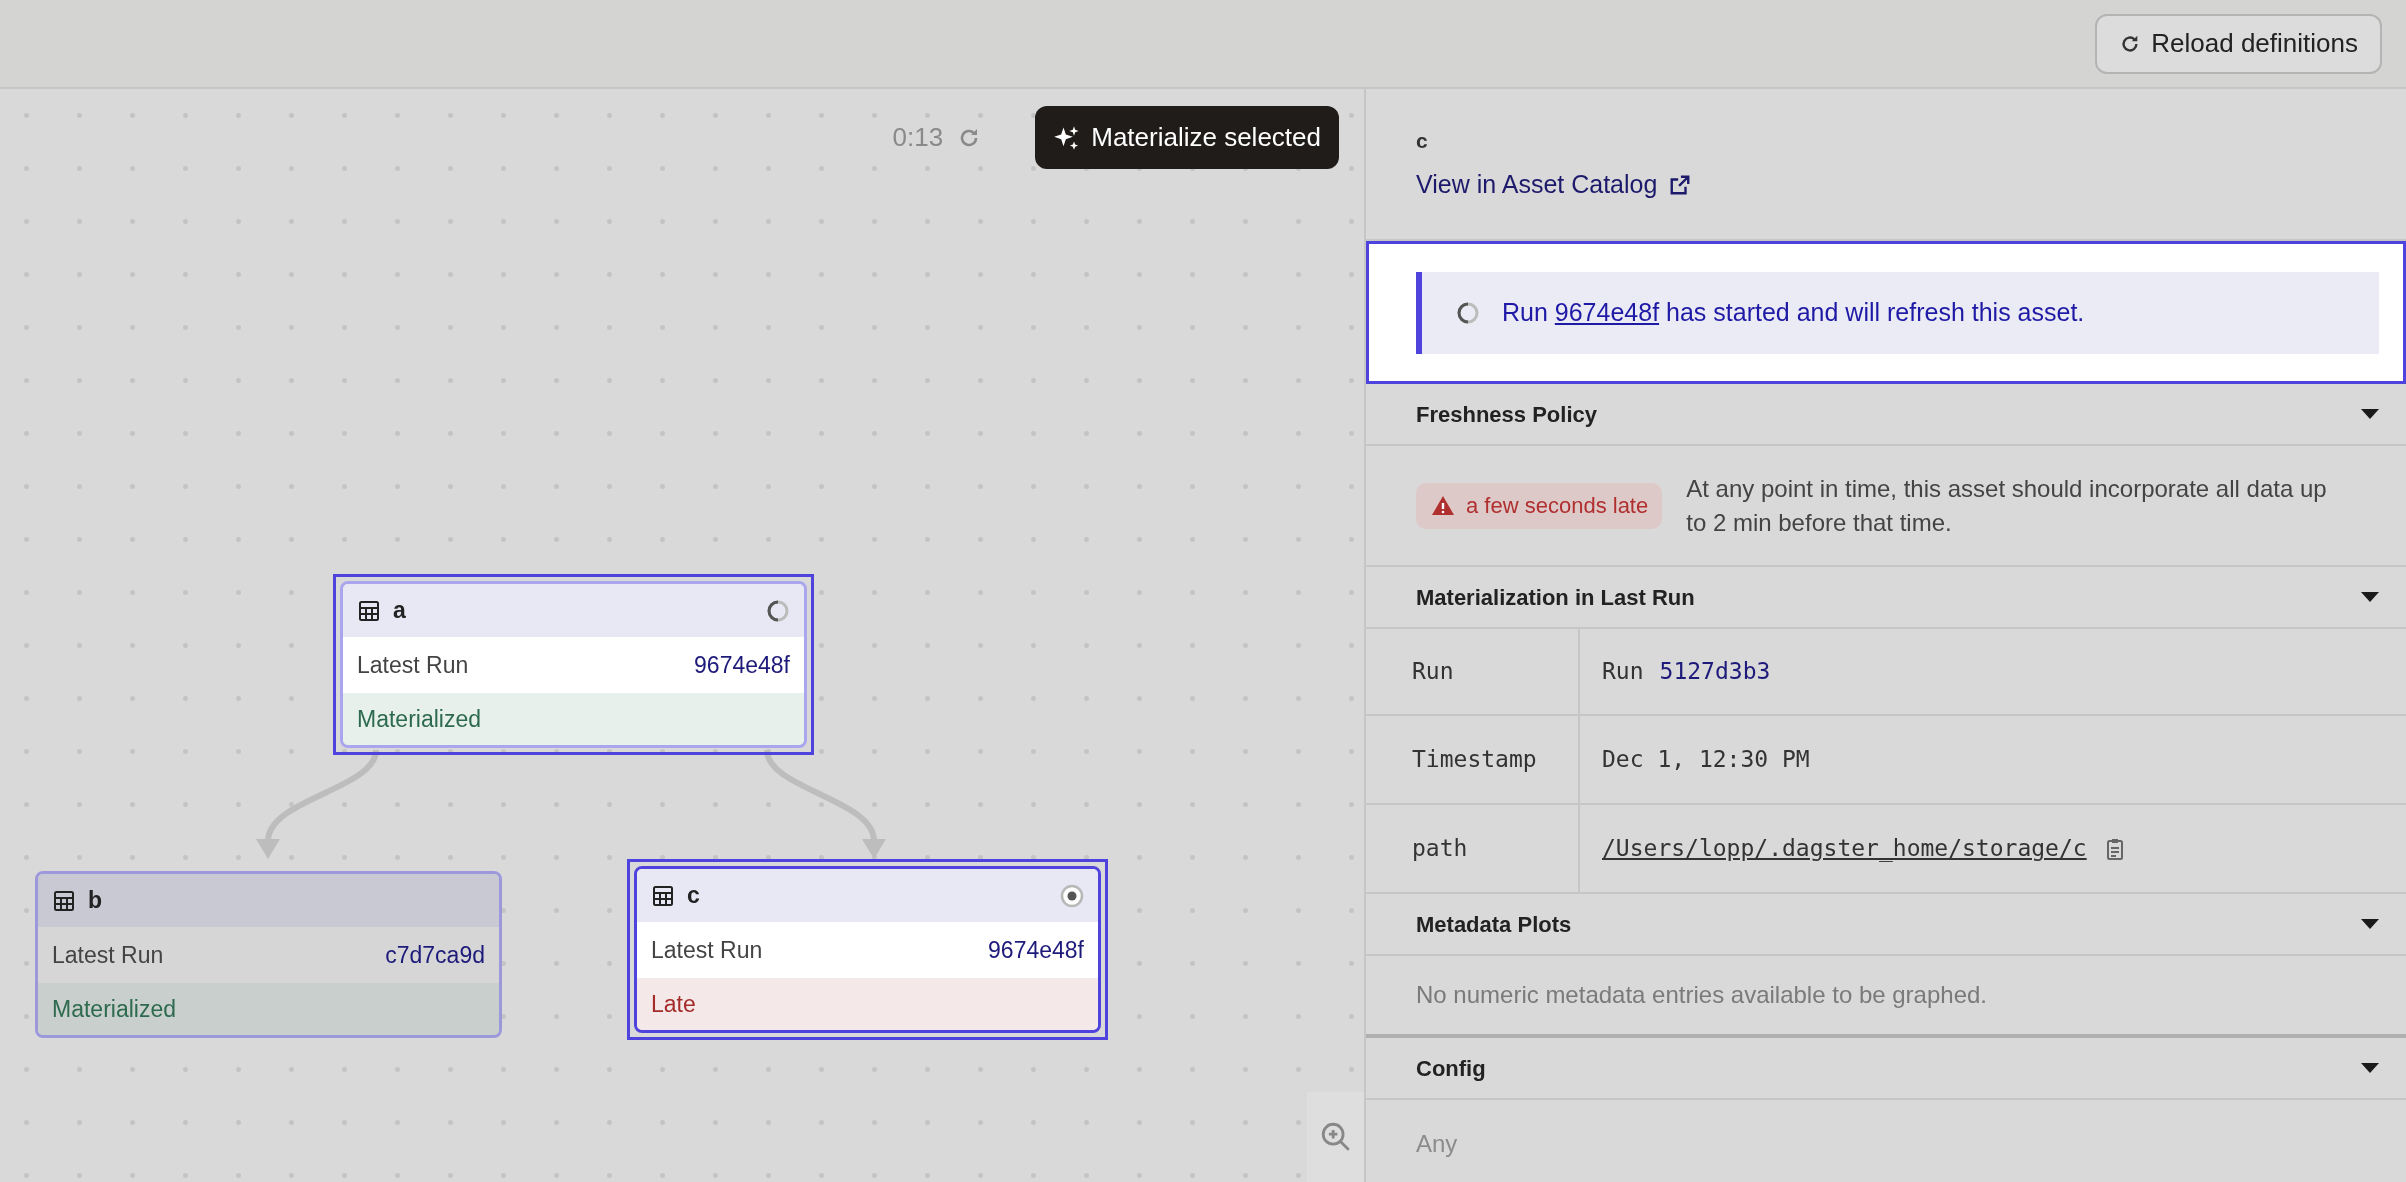  I want to click on section-header: Metadata Plots, so click(1886, 925).